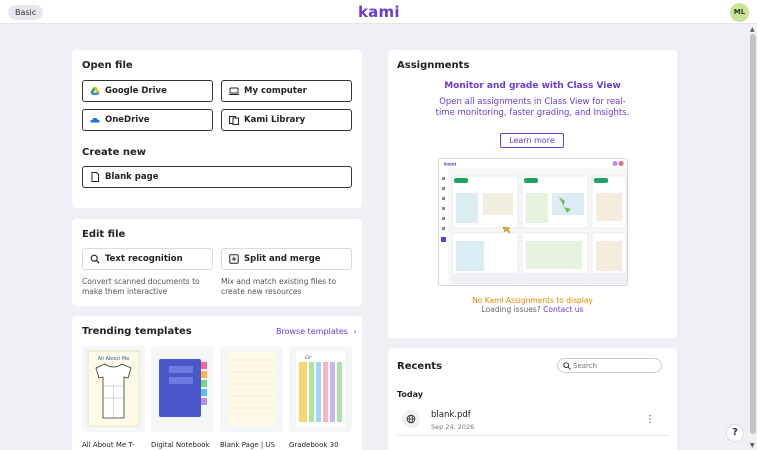 The height and width of the screenshot is (450, 757). What do you see at coordinates (107, 65) in the screenshot?
I see `open-file-title: Open file` at bounding box center [107, 65].